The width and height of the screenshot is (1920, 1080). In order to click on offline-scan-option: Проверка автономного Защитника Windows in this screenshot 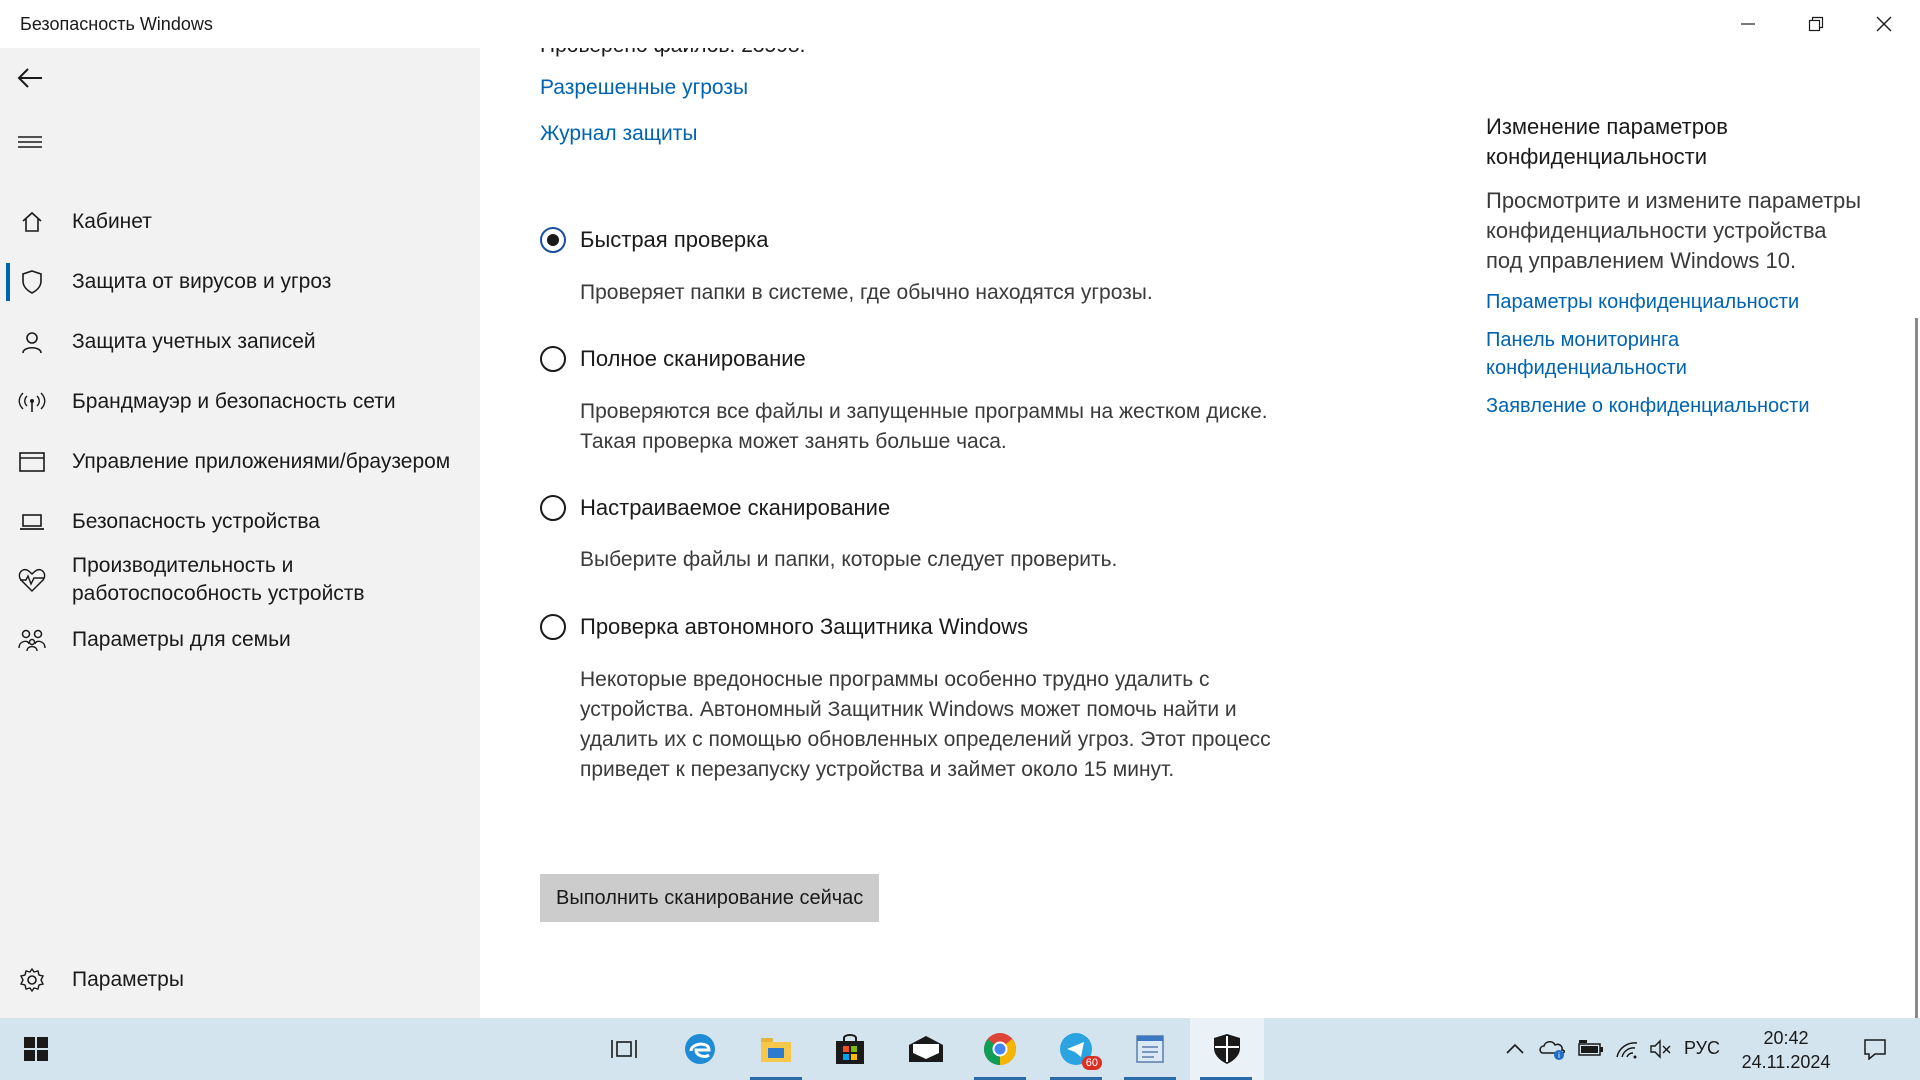, I will do `click(784, 627)`.